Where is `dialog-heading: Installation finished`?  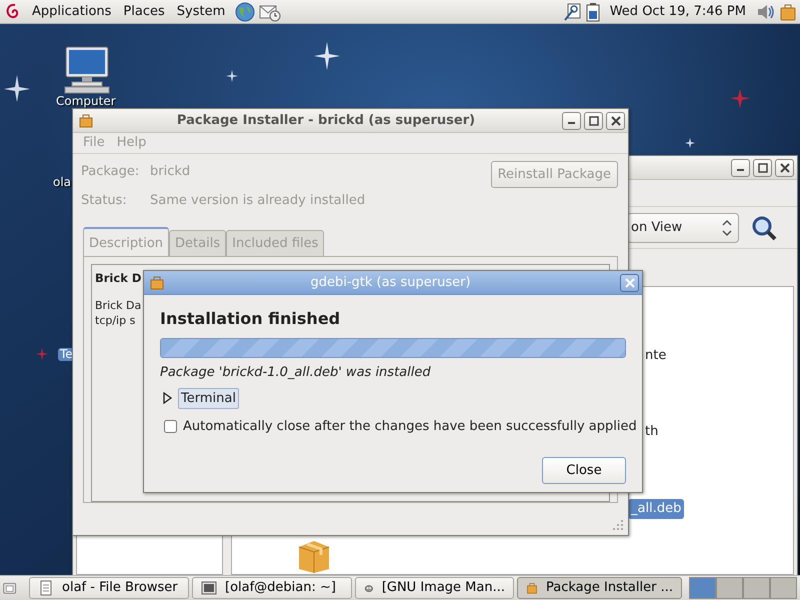 dialog-heading: Installation finished is located at coordinates (251, 319).